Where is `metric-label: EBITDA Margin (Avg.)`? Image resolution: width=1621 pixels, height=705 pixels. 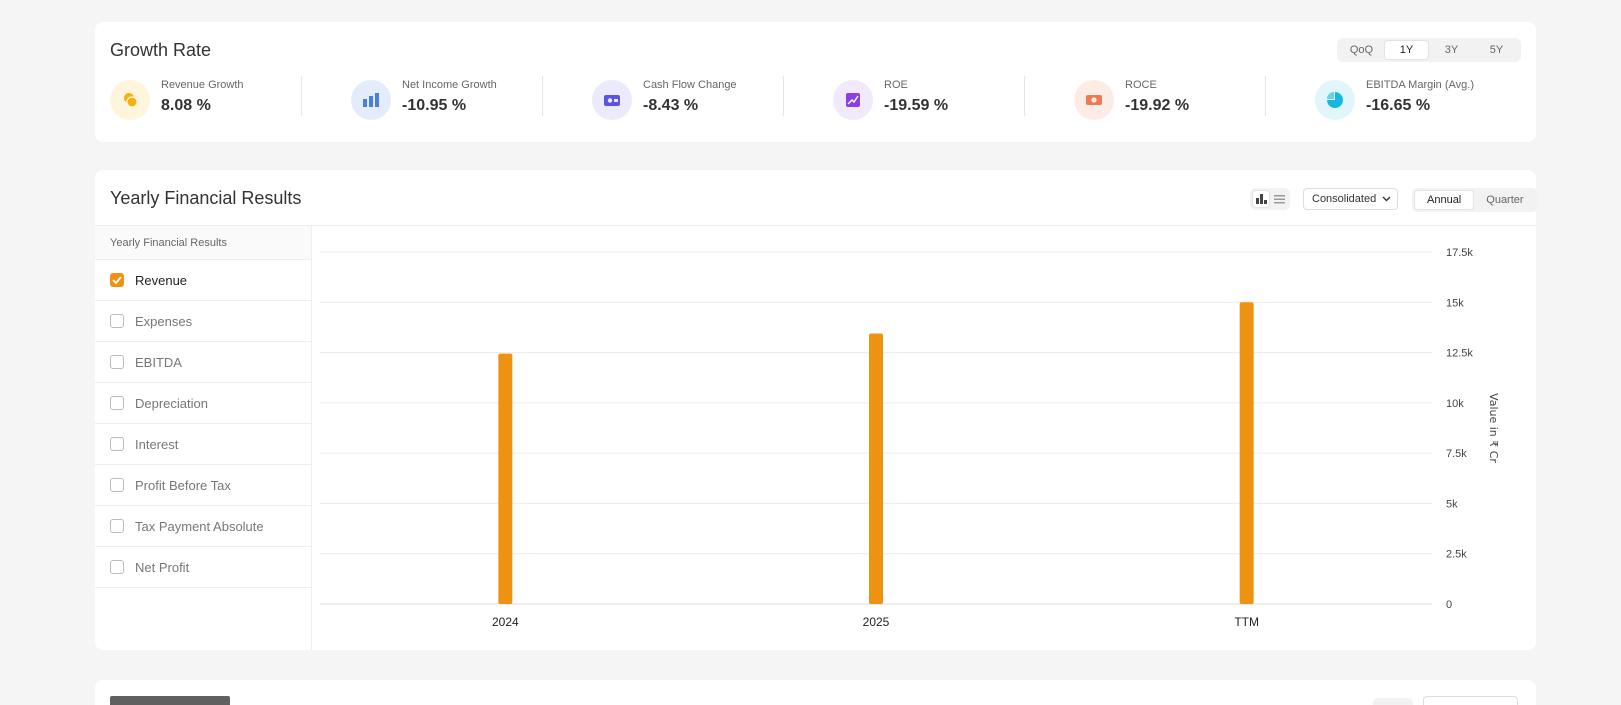
metric-label: EBITDA Margin (Avg.) is located at coordinates (1420, 85).